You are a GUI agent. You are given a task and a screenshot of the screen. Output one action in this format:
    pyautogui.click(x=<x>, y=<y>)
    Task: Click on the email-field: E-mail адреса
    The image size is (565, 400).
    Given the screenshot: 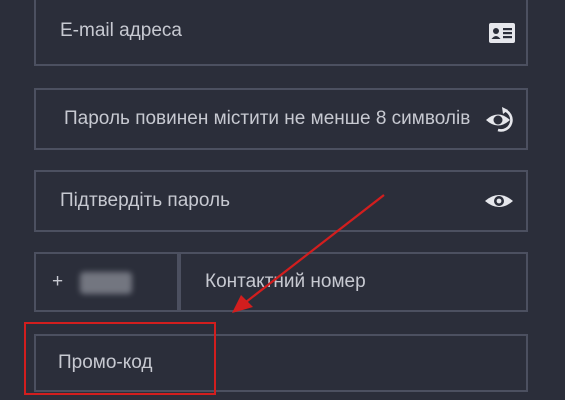 What is the action you would take?
    pyautogui.click(x=281, y=33)
    